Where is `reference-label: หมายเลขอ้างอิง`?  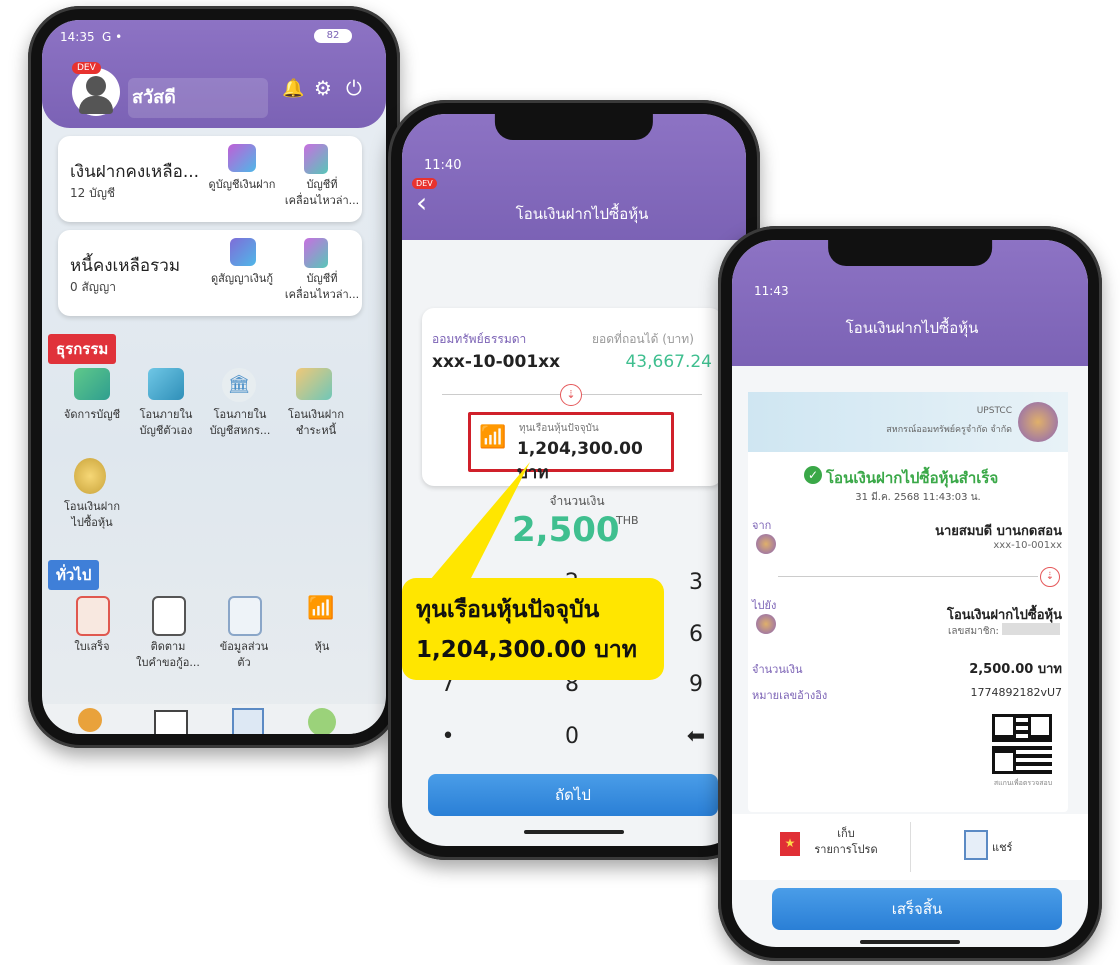
reference-label: หมายเลขอ้างอิง is located at coordinates (790, 695).